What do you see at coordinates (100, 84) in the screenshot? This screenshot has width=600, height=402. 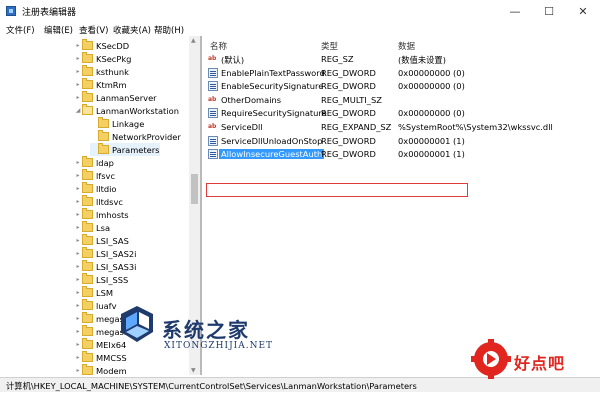 I see `tree-item: ▸ KtmRm` at bounding box center [100, 84].